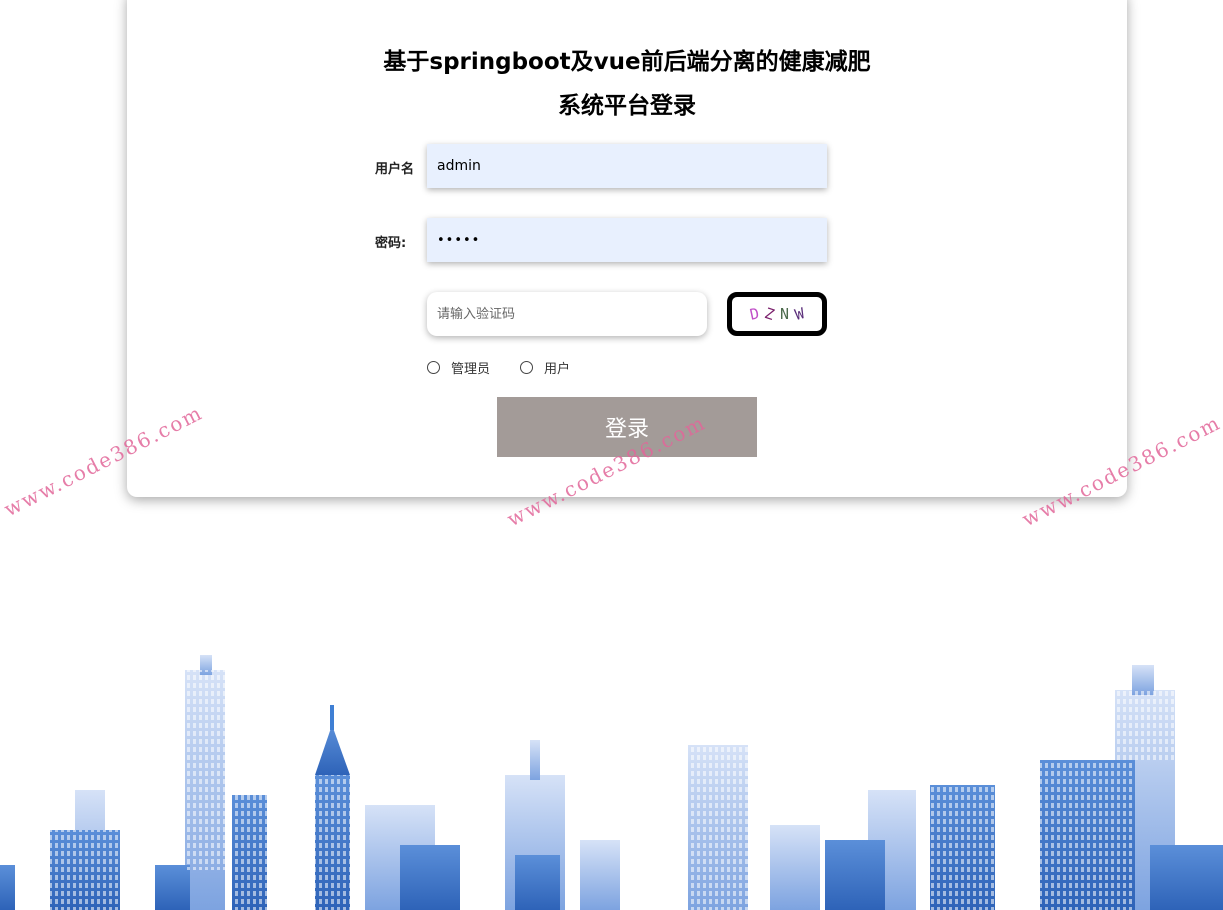  I want to click on captcha-char: D, so click(754, 314).